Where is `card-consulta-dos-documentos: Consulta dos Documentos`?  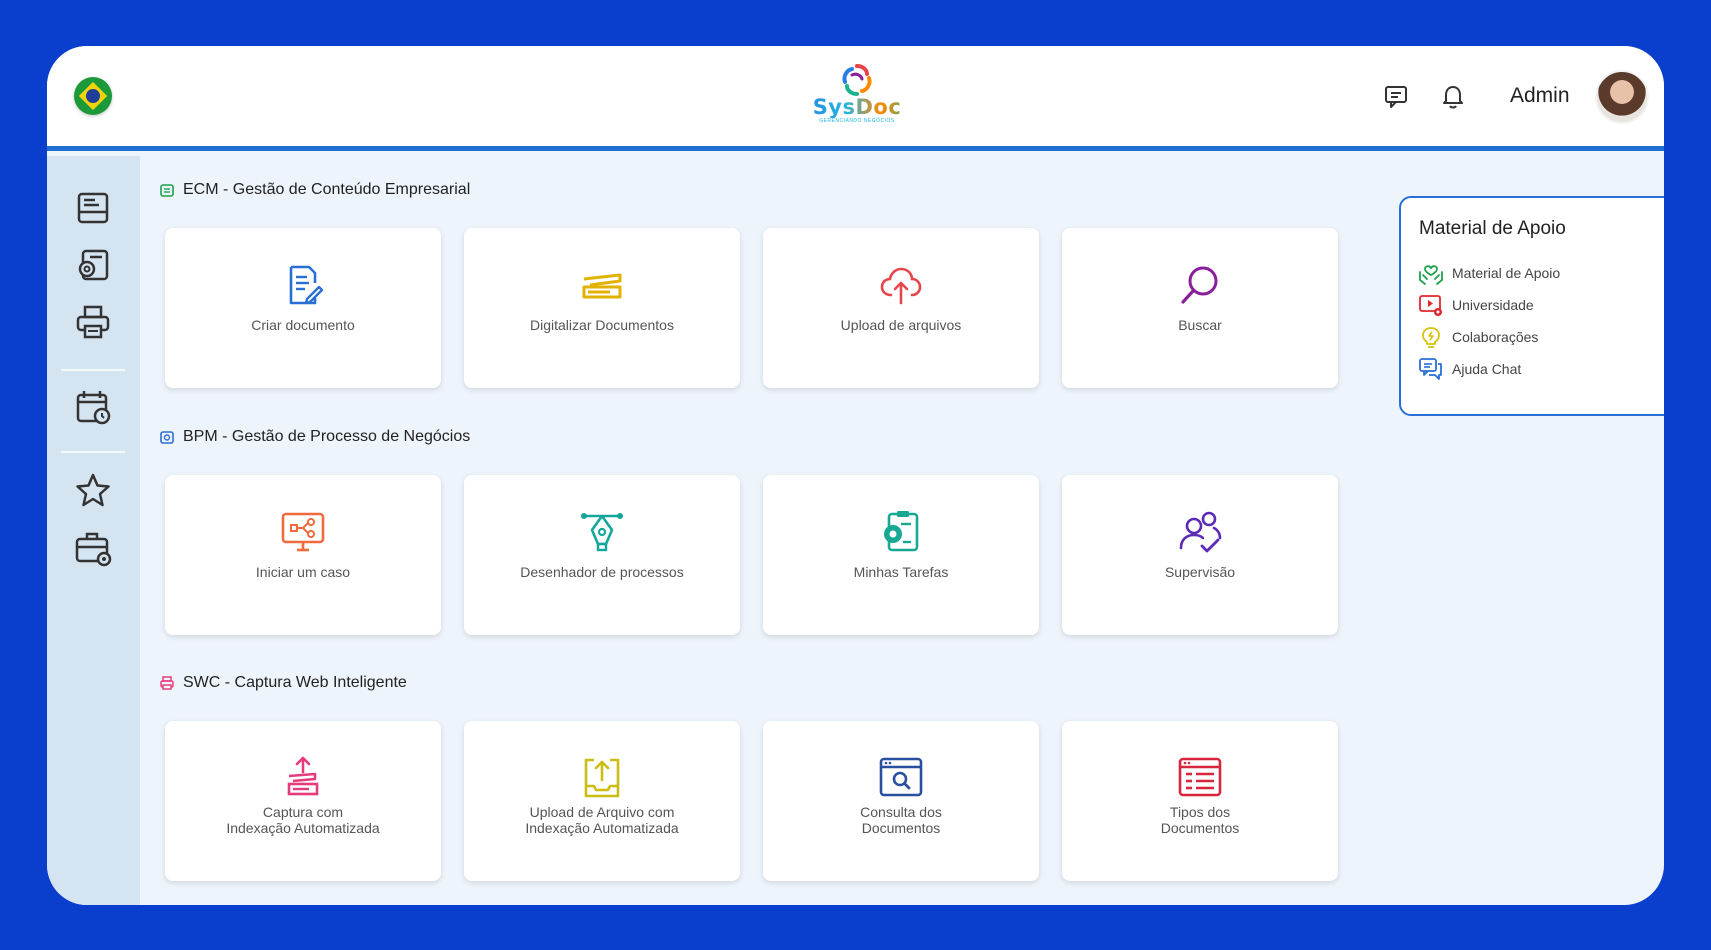 card-consulta-dos-documentos: Consulta dos Documentos is located at coordinates (901, 801).